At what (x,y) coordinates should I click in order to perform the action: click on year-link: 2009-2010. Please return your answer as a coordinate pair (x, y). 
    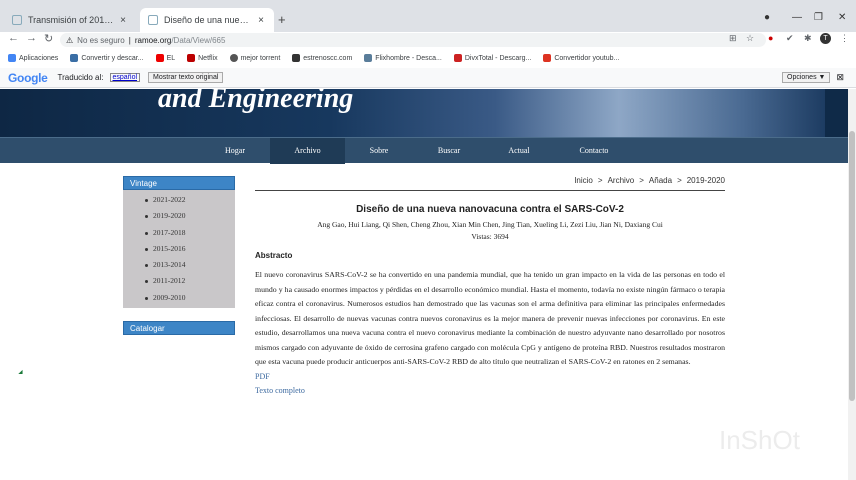
    Looking at the image, I should click on (179, 298).